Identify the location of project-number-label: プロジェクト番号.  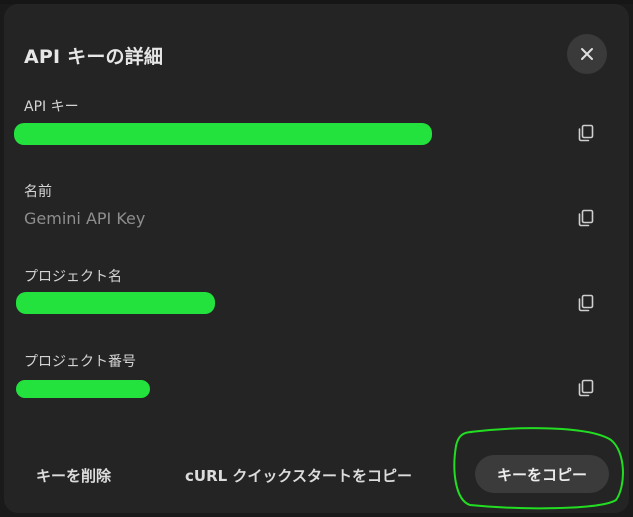
(80, 362).